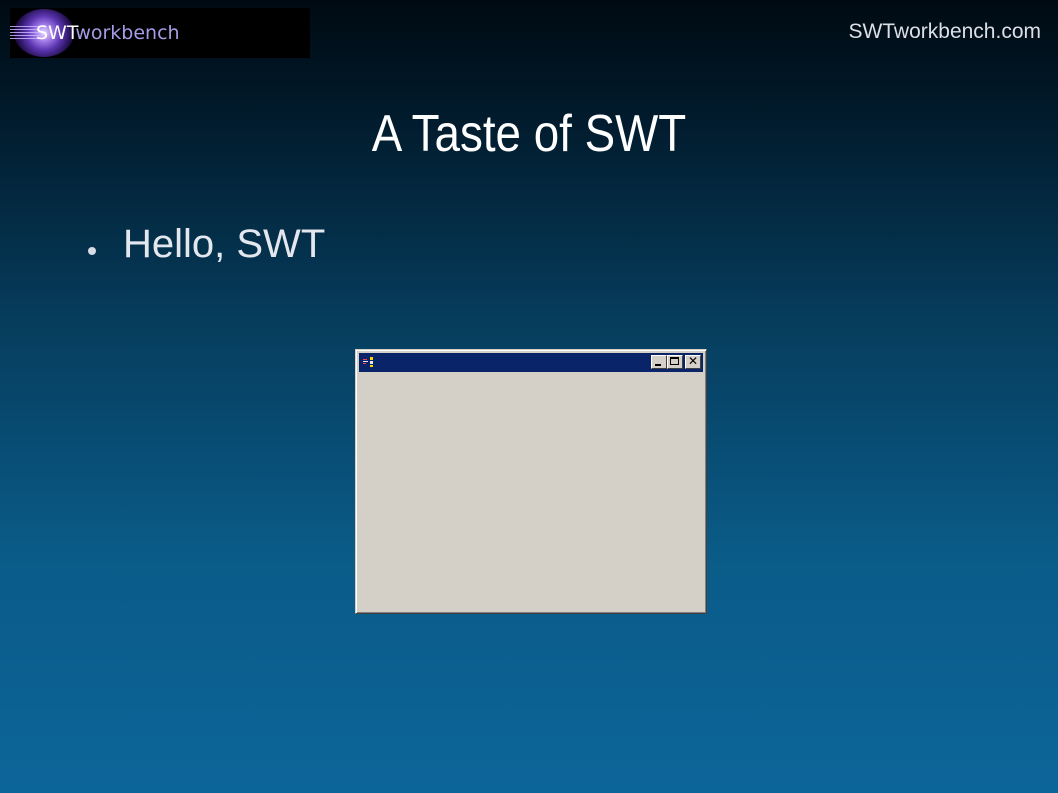 This screenshot has height=793, width=1058. I want to click on maximize-button, so click(675, 362).